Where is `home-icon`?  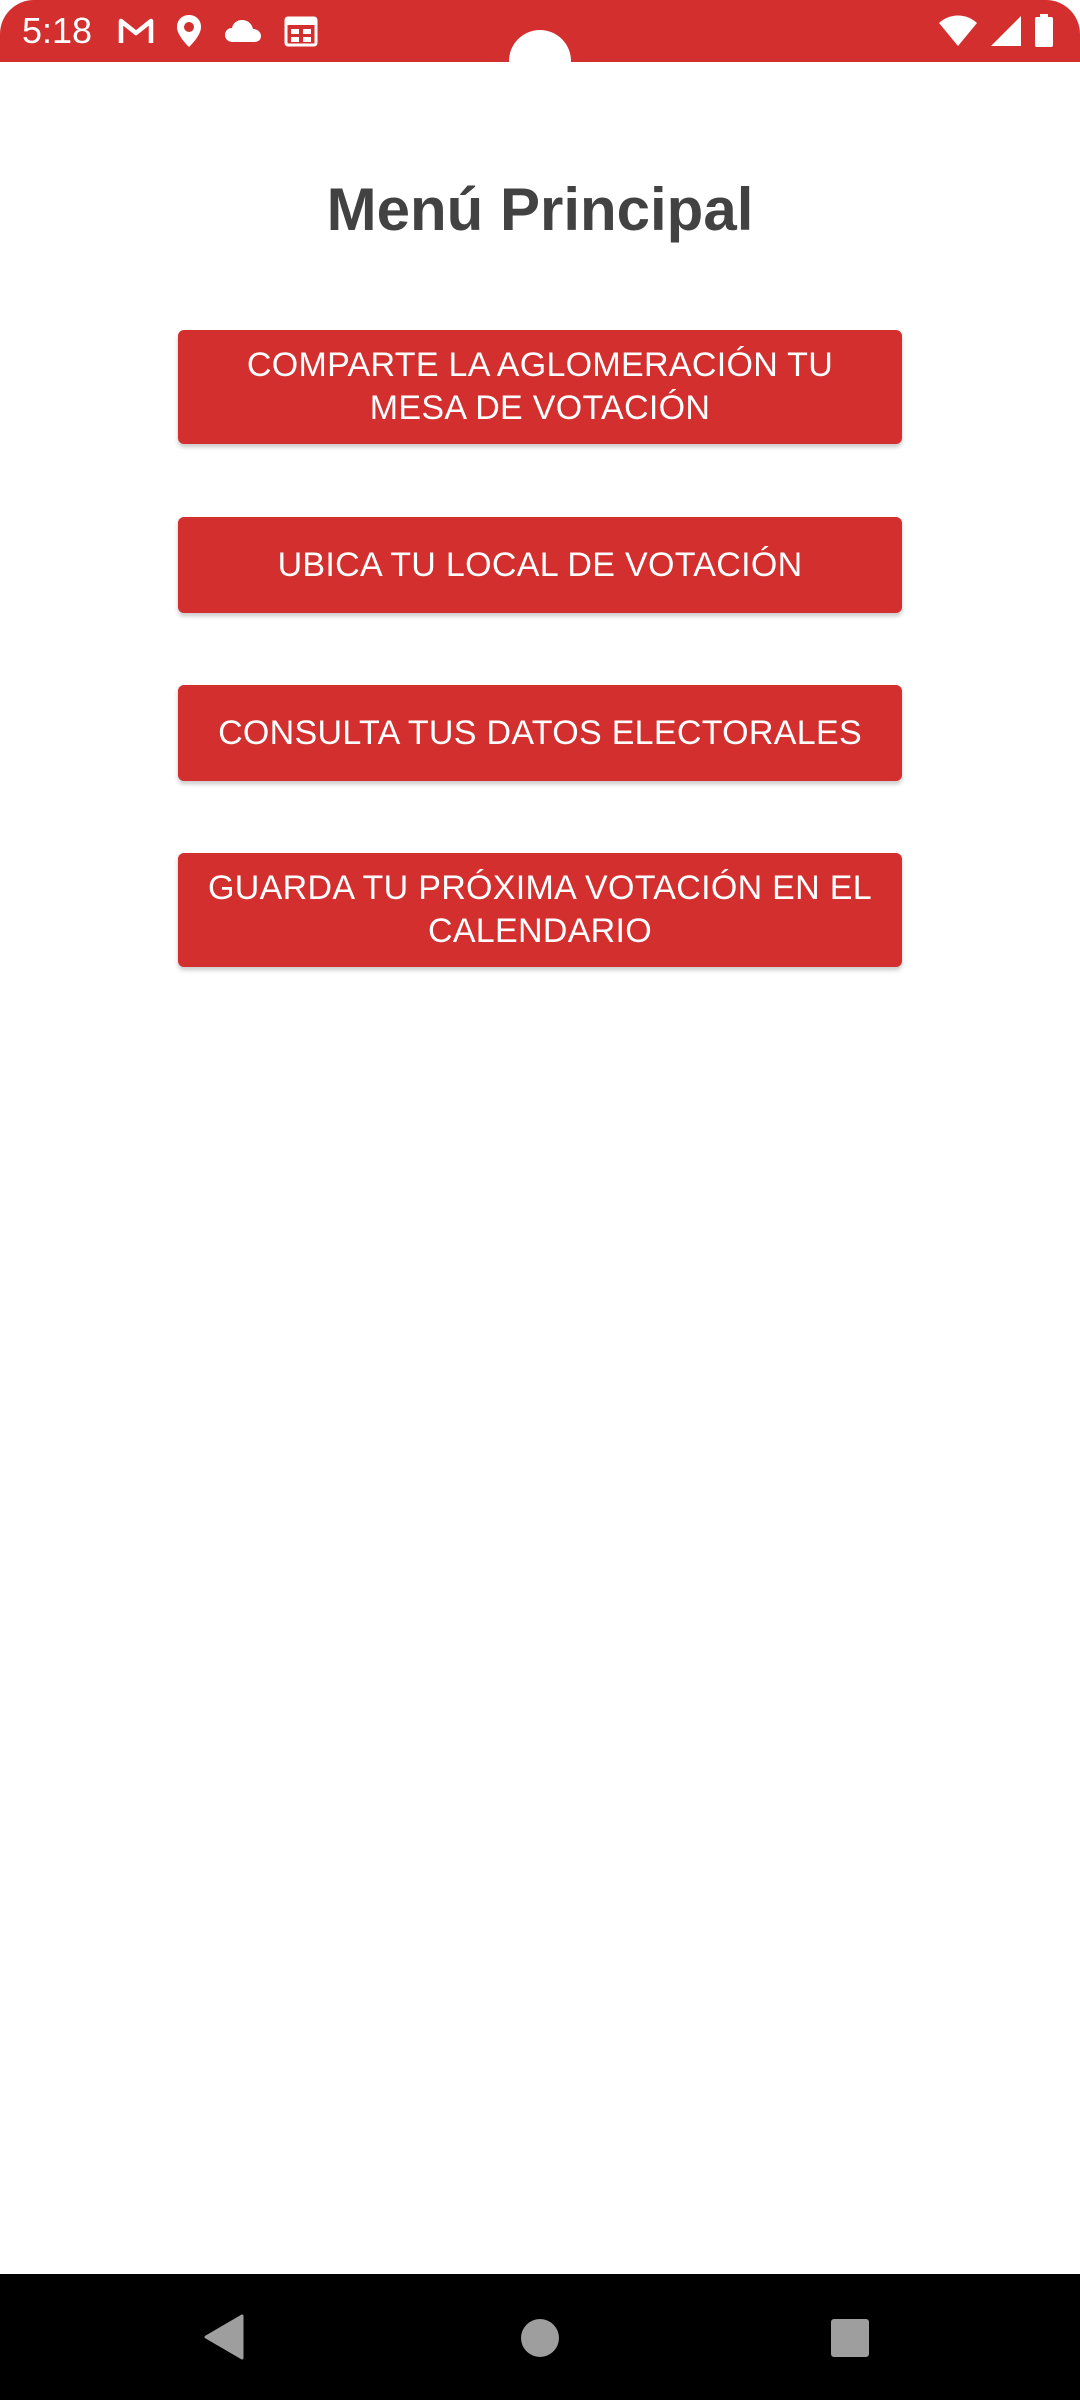
home-icon is located at coordinates (540, 2338).